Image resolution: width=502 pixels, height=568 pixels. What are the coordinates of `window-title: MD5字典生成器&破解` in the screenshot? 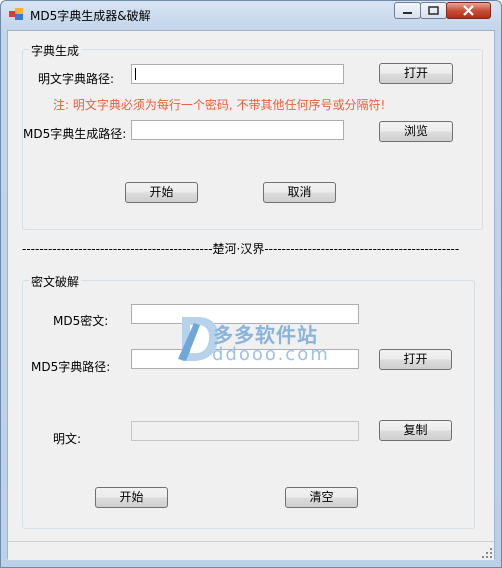 It's located at (90, 16).